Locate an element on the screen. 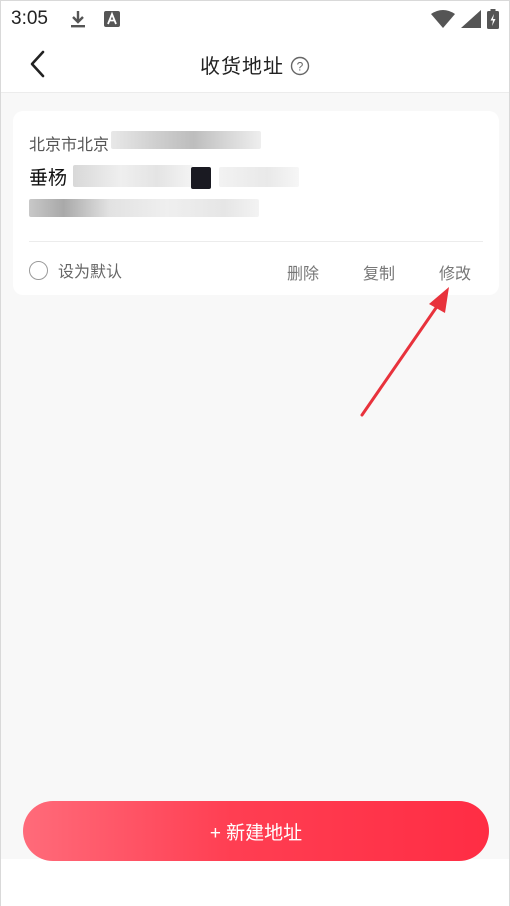  a-icon is located at coordinates (111, 19).